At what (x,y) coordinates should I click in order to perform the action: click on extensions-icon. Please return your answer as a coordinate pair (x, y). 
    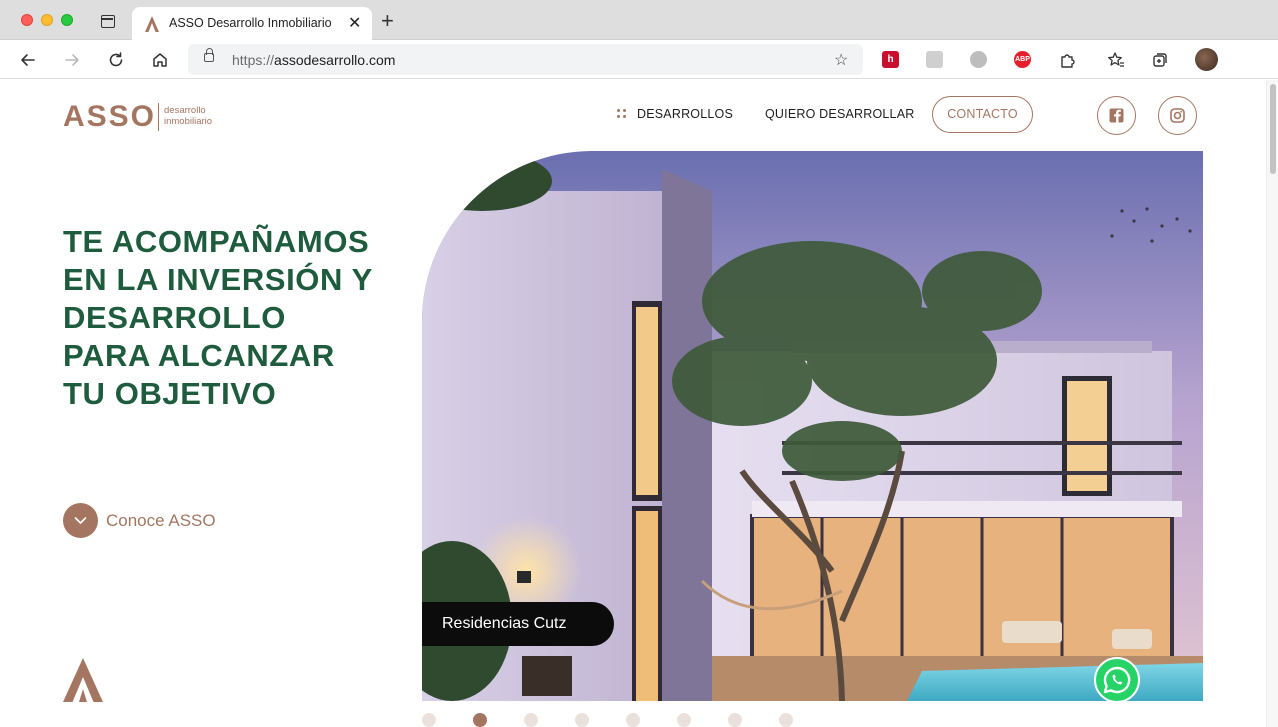
    Looking at the image, I should click on (1067, 60).